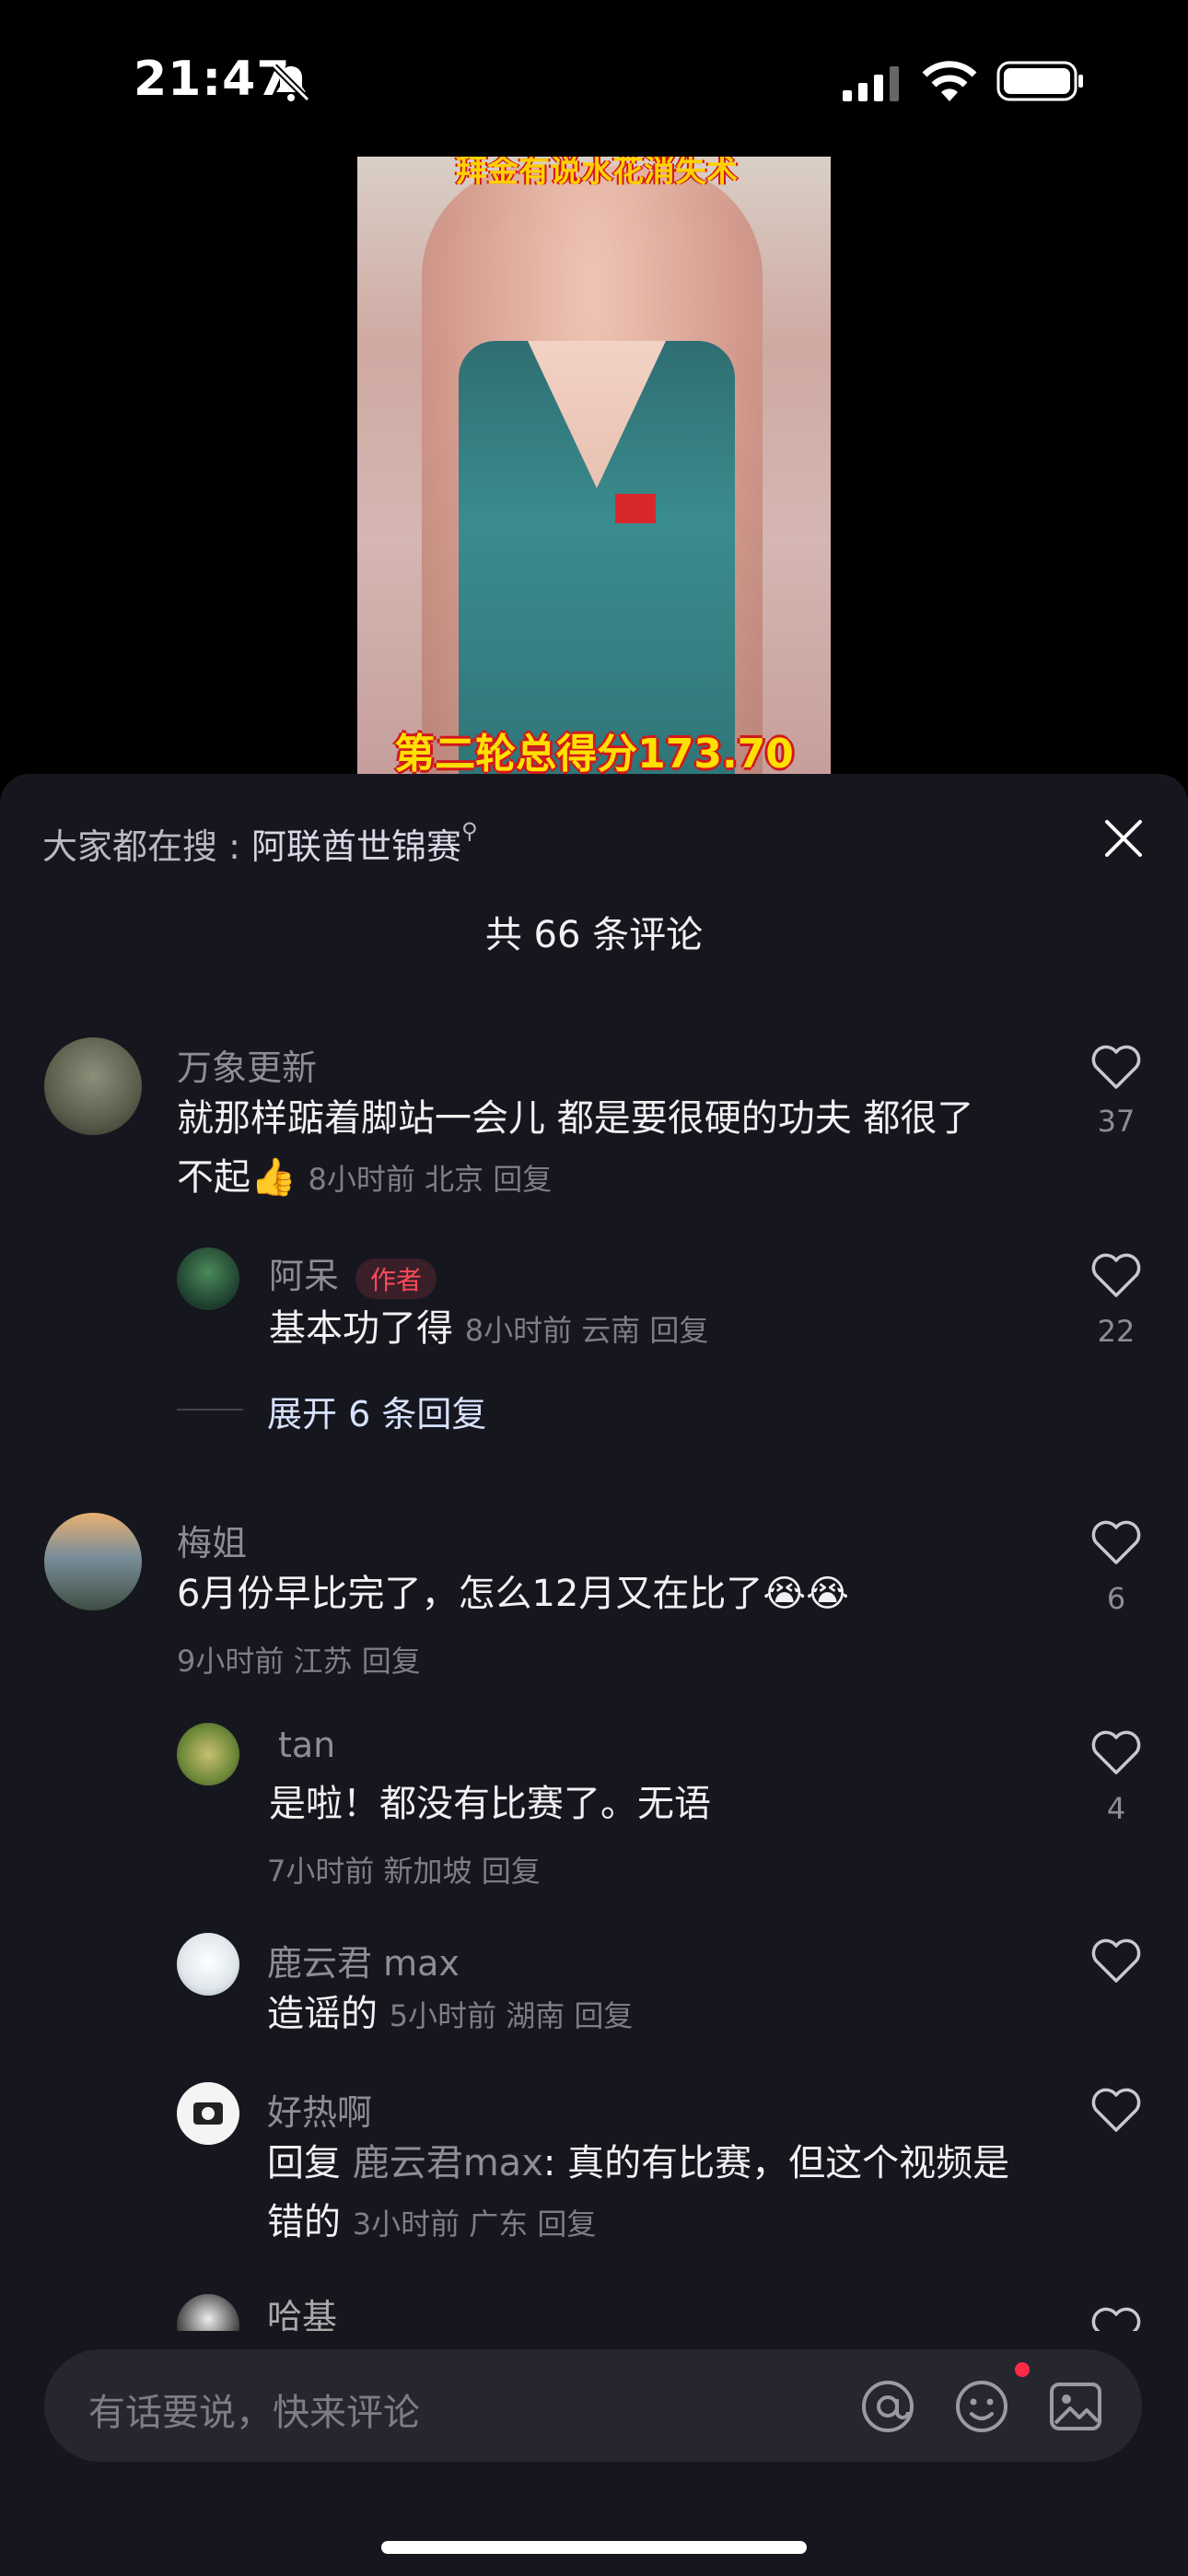  Describe the element at coordinates (146, 846) in the screenshot. I see `search-suggestion-prefix: 大家都在搜 :` at that location.